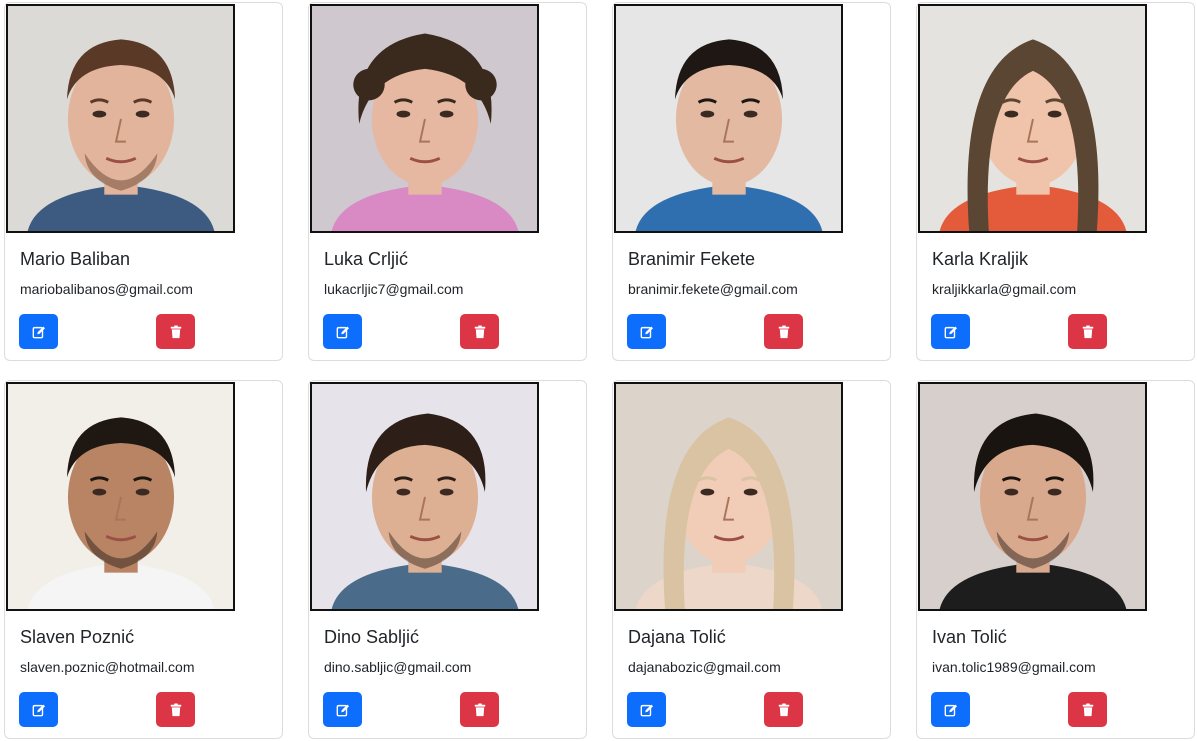 Image resolution: width=1197 pixels, height=741 pixels. Describe the element at coordinates (372, 637) in the screenshot. I see `contact-name: Dino Sabljić` at that location.